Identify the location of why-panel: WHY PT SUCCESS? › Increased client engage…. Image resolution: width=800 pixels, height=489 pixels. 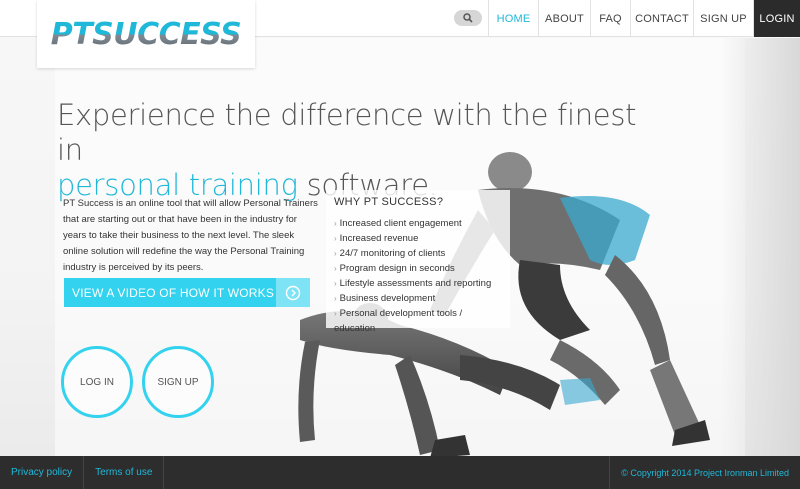
(418, 262).